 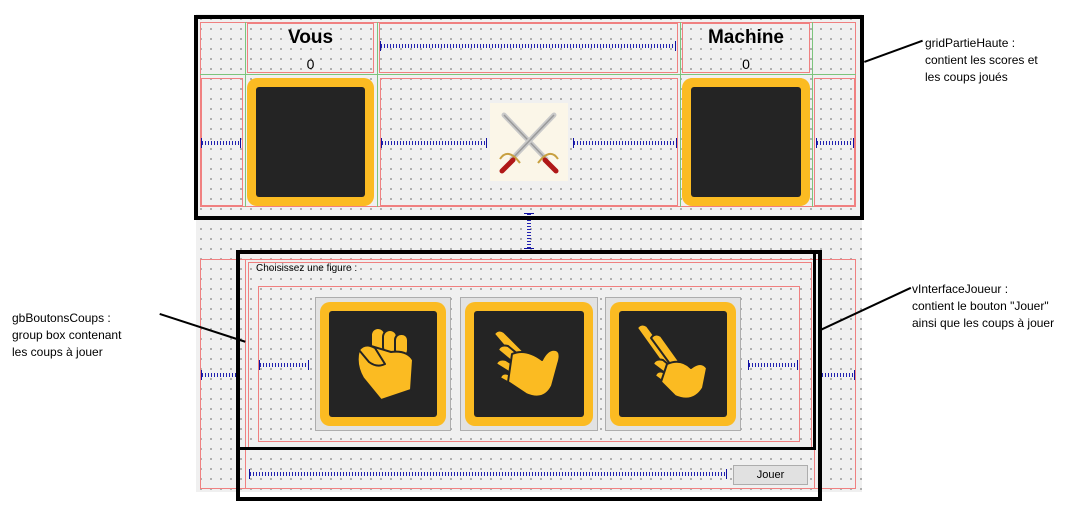 I want to click on pointer-line, so click(x=893, y=51).